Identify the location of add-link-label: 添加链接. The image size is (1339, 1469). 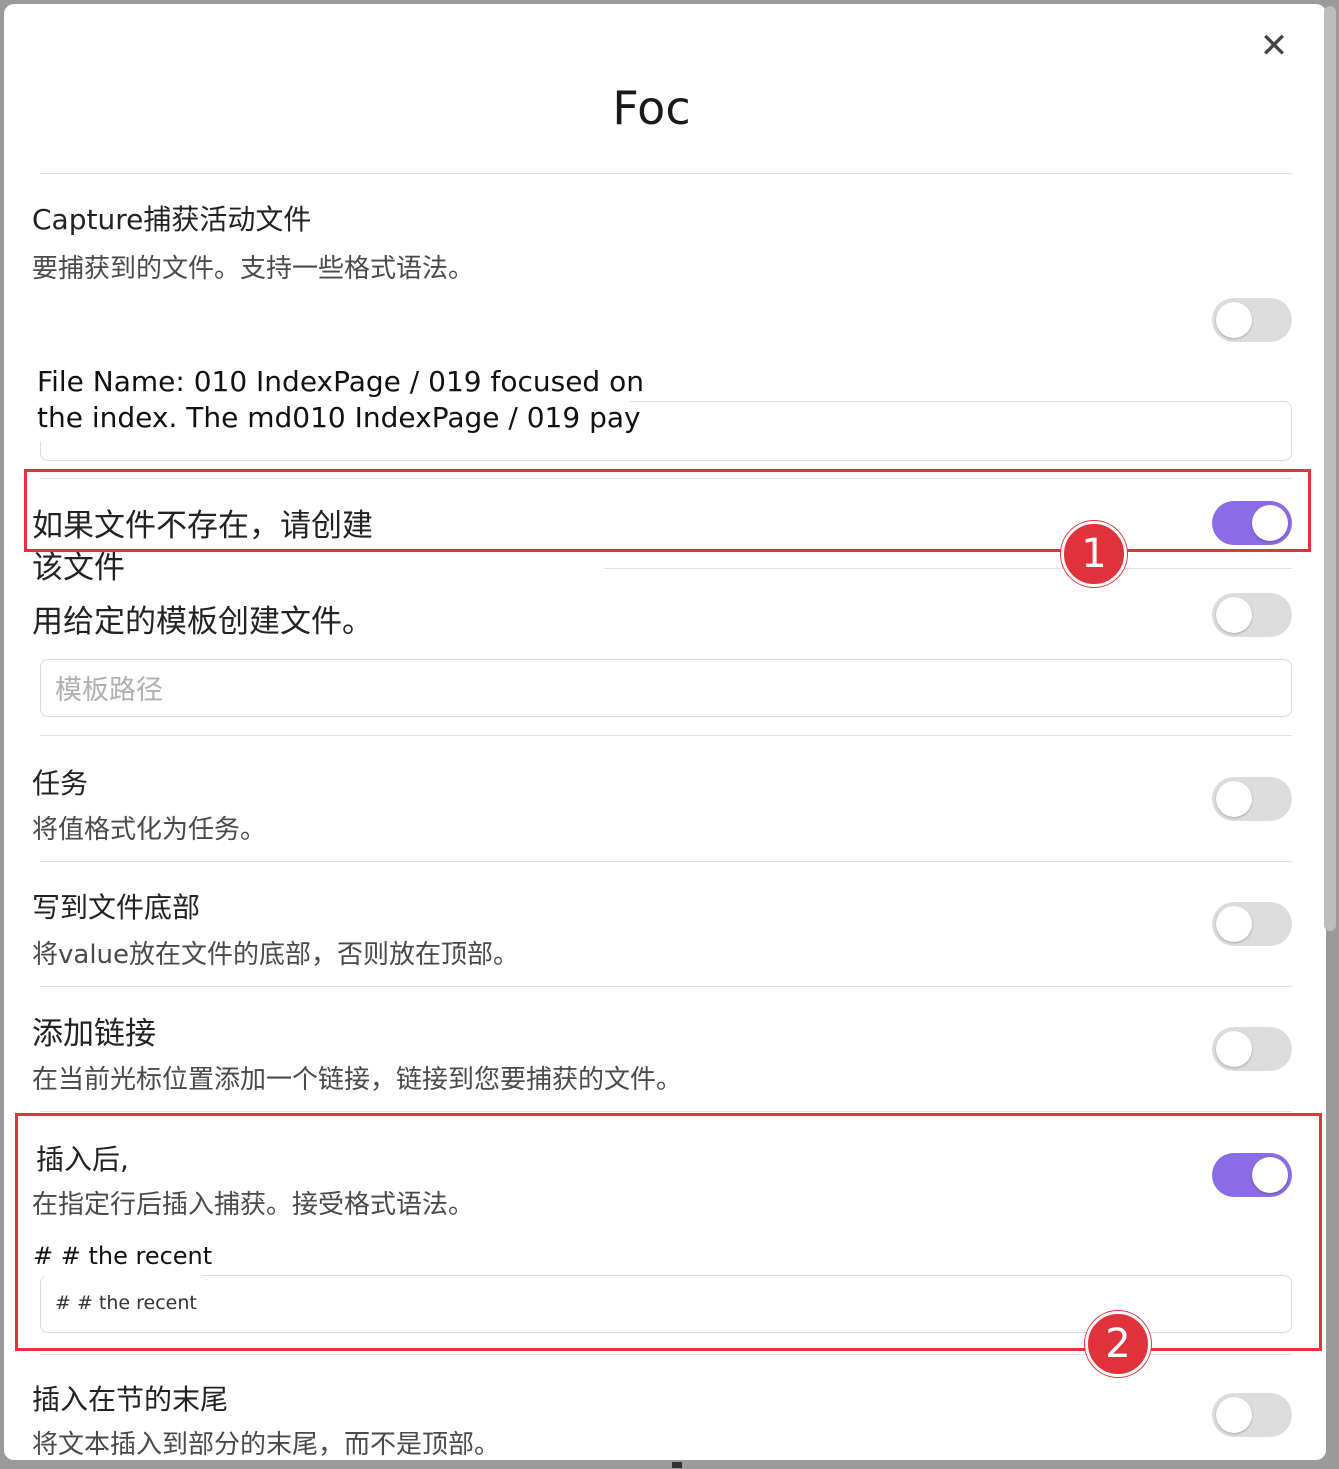
(94, 1034).